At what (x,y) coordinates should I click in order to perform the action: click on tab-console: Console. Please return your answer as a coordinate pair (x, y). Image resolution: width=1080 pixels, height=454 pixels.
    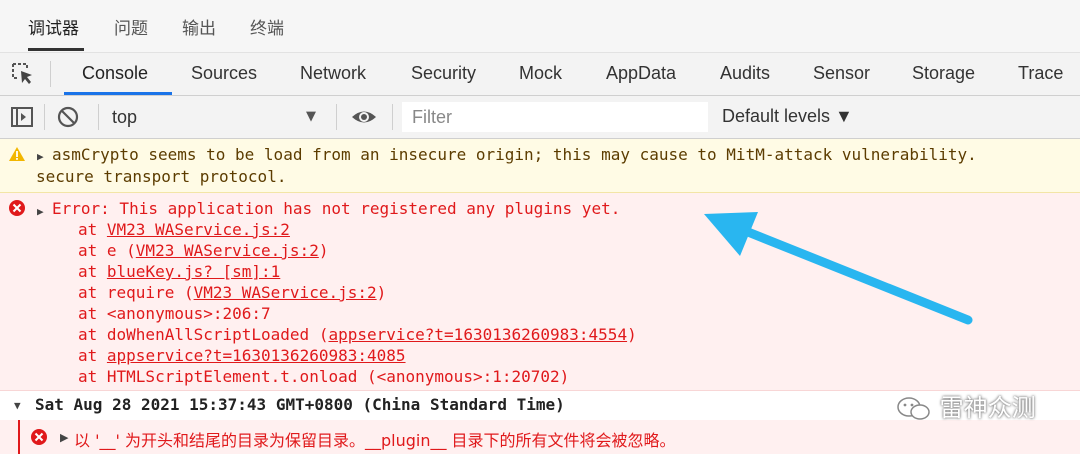
    Looking at the image, I should click on (115, 73).